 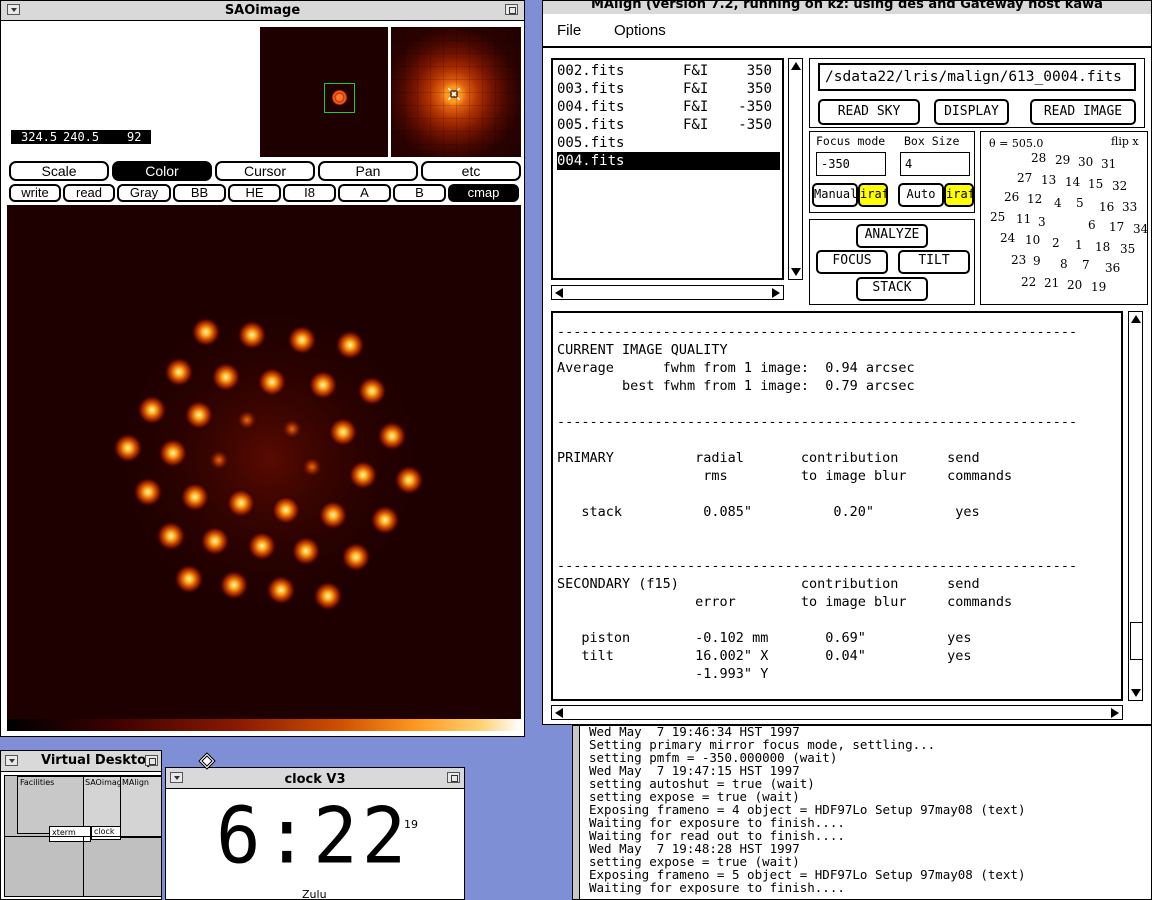 What do you see at coordinates (70, 834) in the screenshot?
I see `vd-xterm-window: xterm` at bounding box center [70, 834].